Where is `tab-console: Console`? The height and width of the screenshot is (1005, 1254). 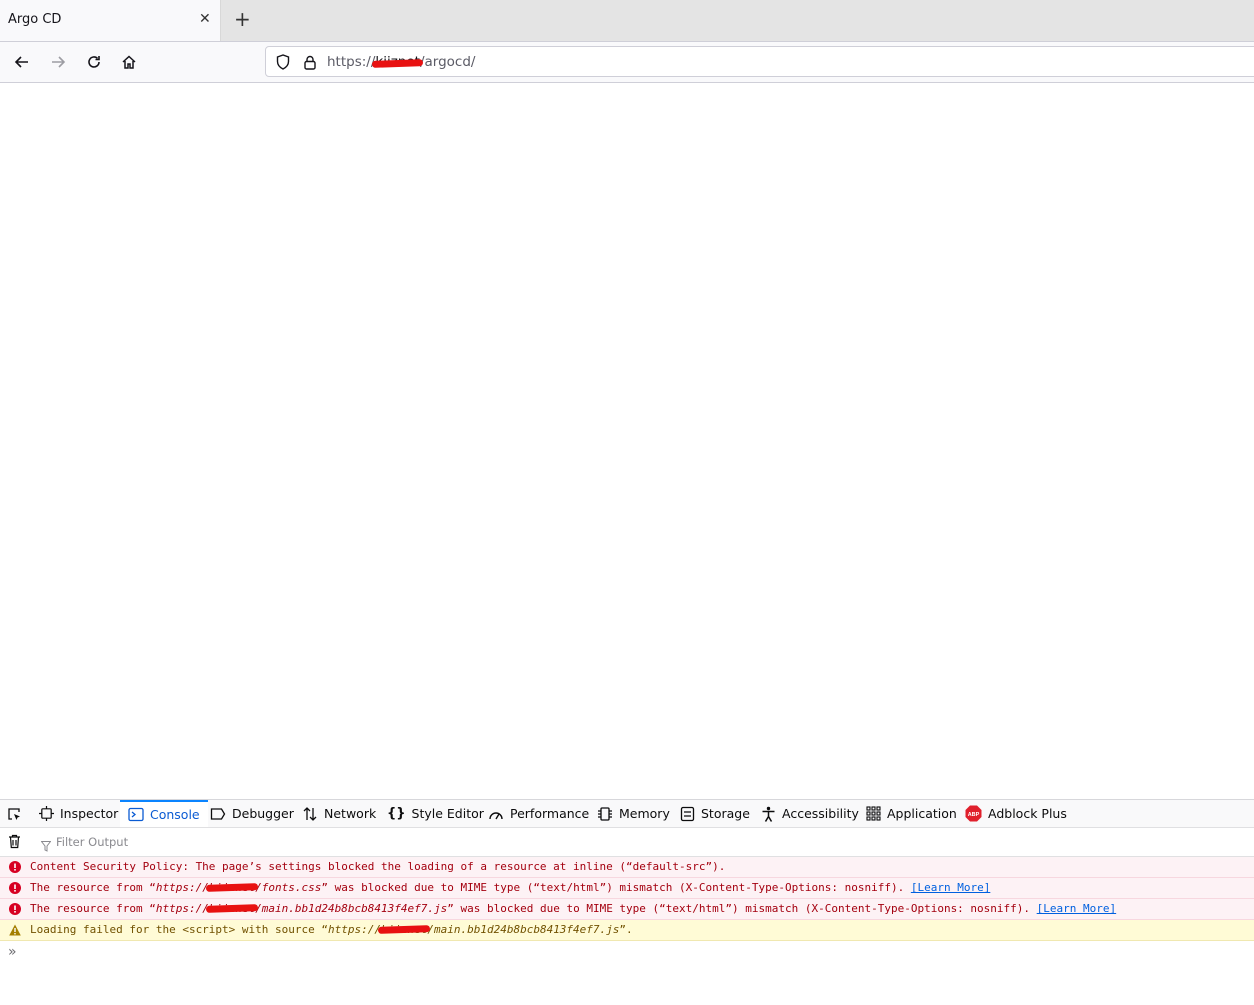 tab-console: Console is located at coordinates (164, 813).